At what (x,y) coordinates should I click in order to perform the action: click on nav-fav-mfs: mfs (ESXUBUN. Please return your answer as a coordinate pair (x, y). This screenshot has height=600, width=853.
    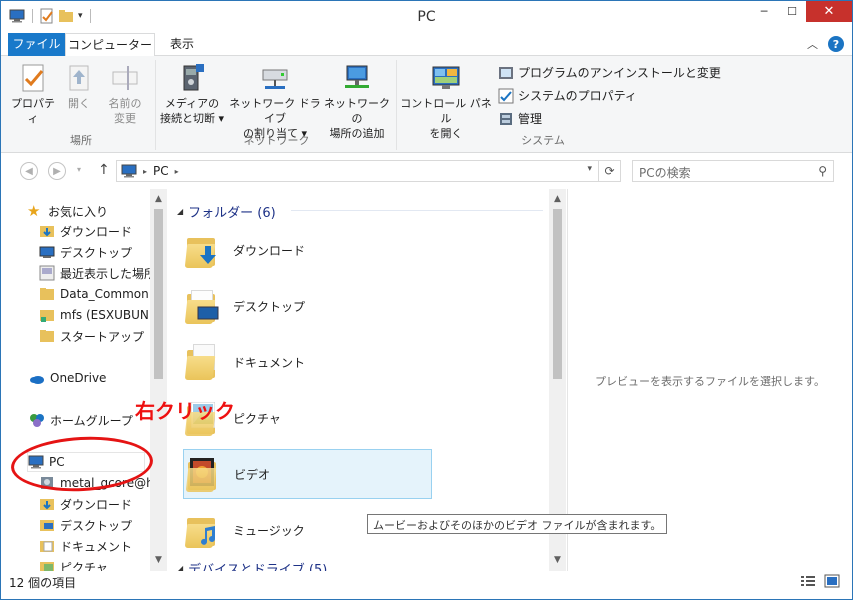
    Looking at the image, I should click on (94, 315).